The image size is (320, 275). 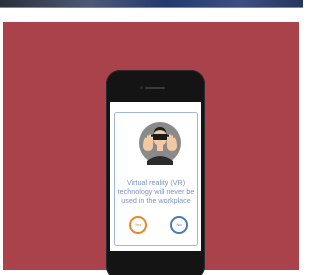 What do you see at coordinates (160, 143) in the screenshot?
I see `vr-headset-person-icon` at bounding box center [160, 143].